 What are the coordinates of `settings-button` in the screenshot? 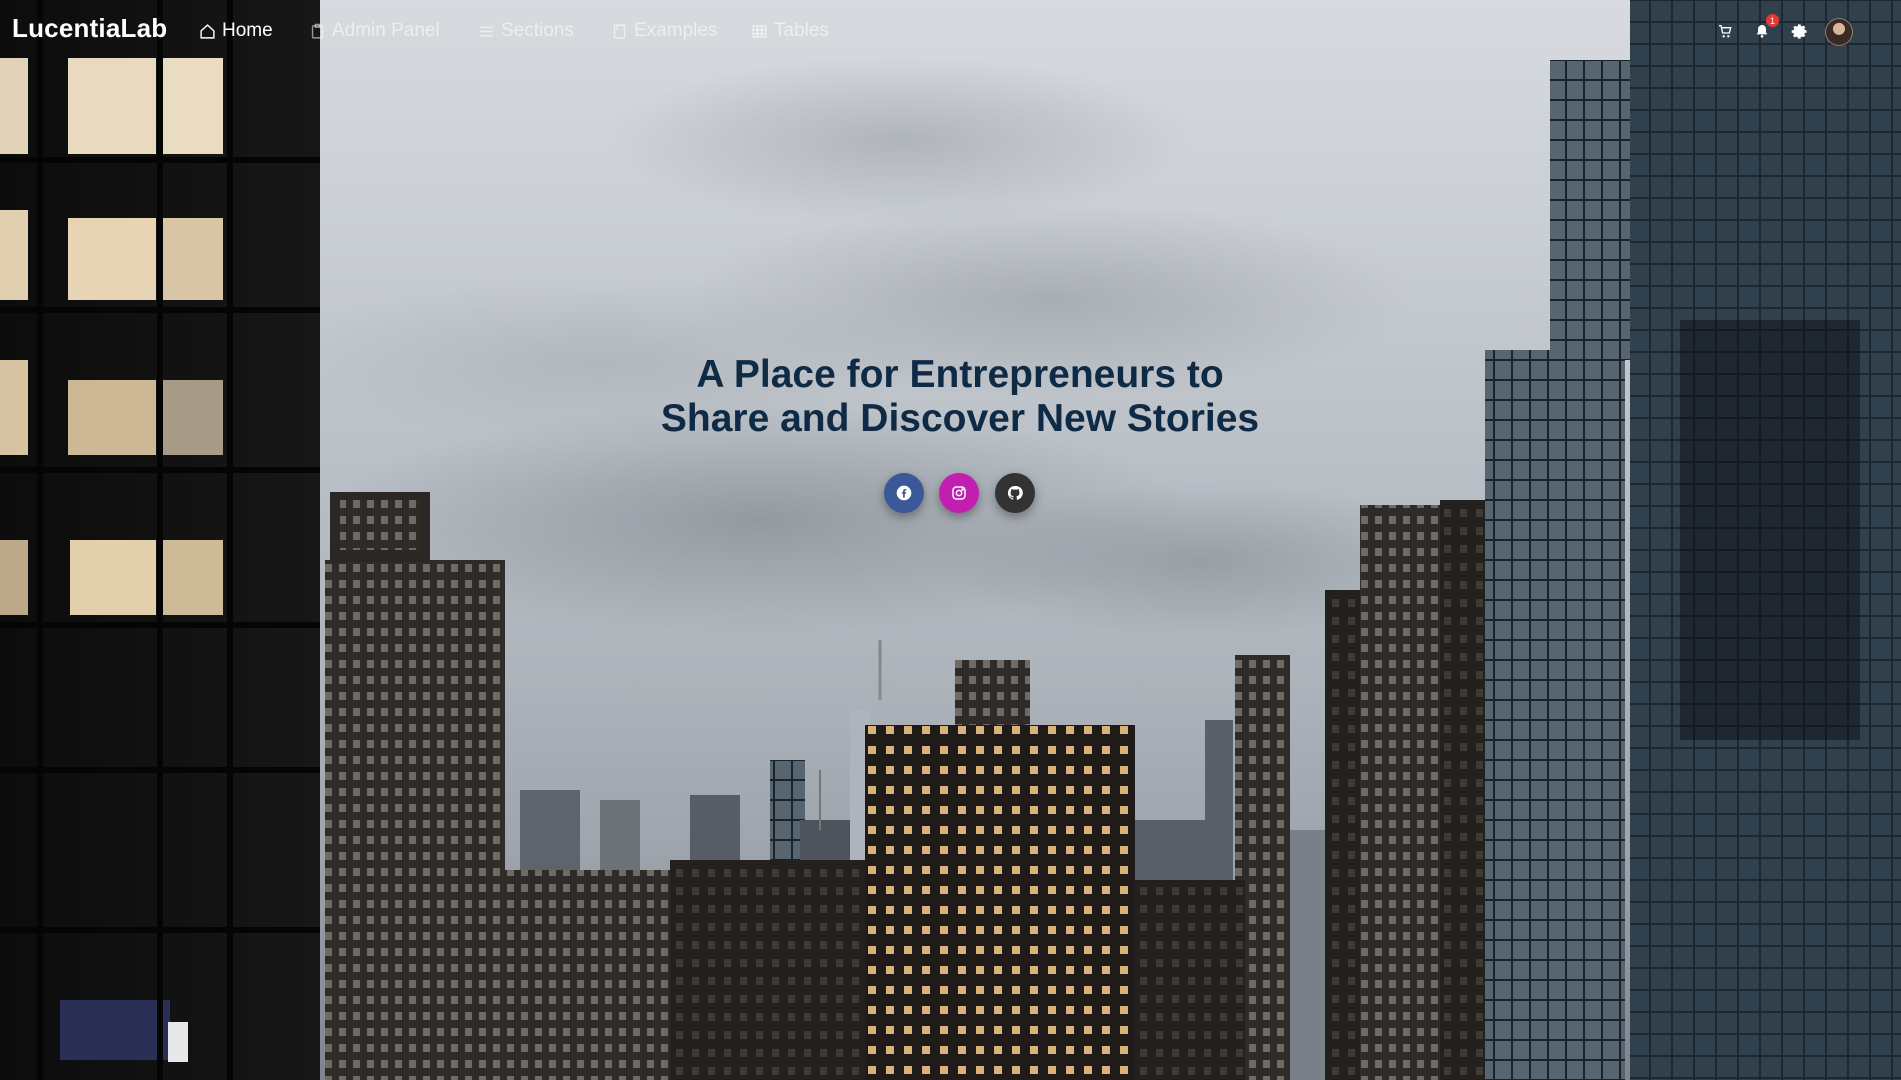 It's located at (1799, 31).